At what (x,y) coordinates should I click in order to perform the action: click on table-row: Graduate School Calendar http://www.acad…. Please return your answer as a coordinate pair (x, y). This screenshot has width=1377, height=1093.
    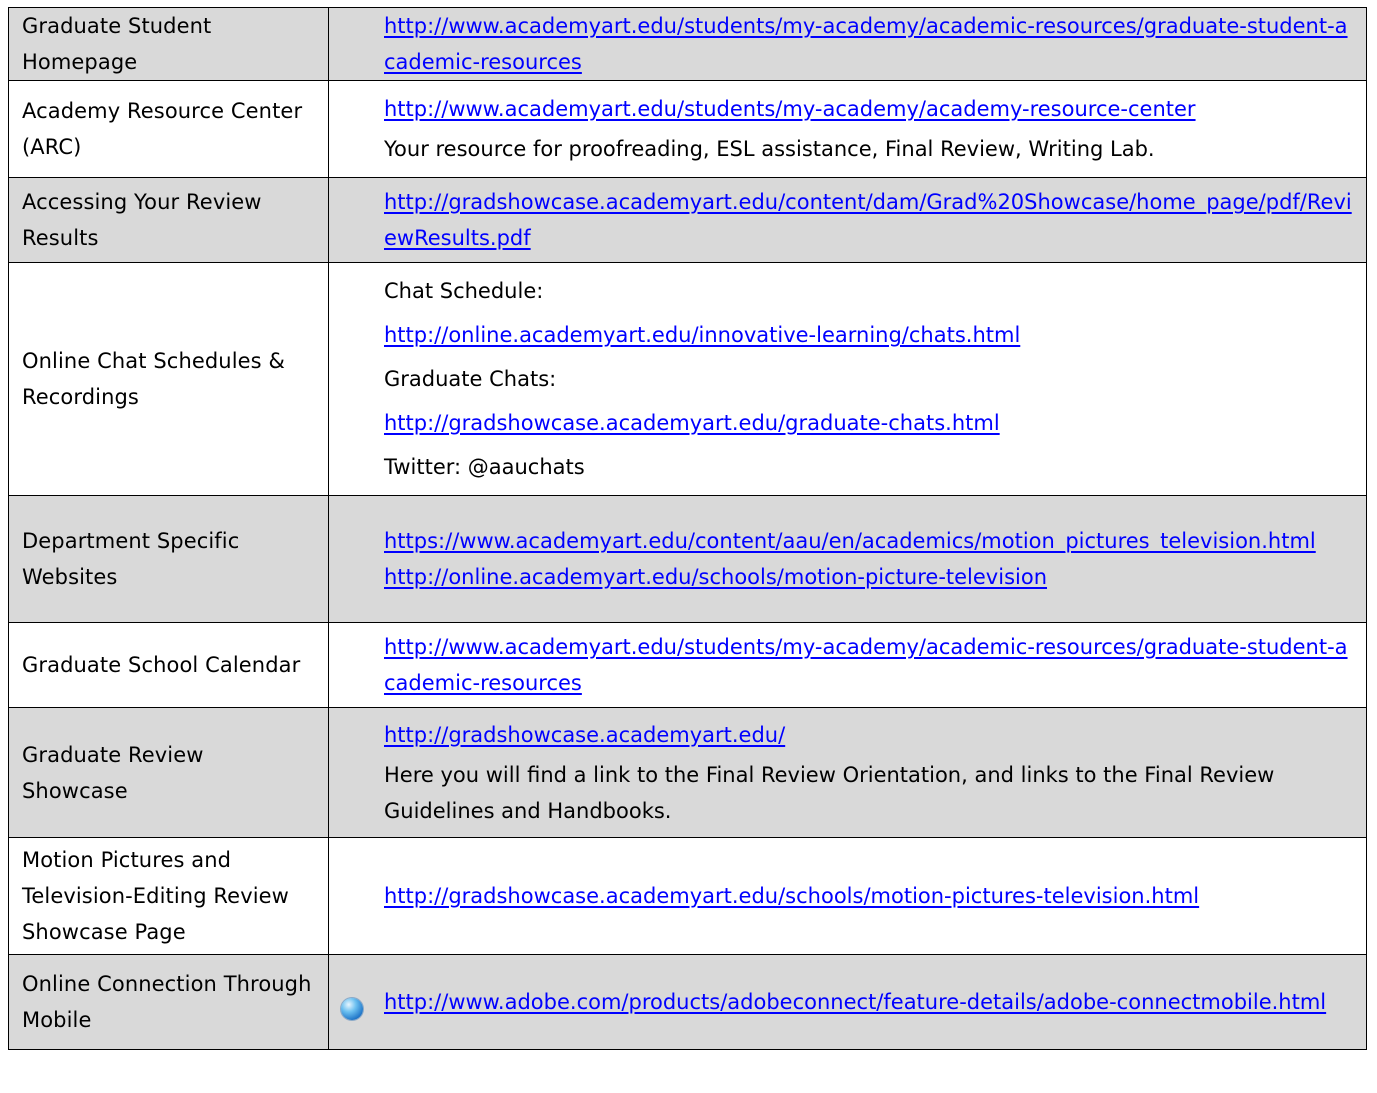
    Looking at the image, I should click on (687, 665).